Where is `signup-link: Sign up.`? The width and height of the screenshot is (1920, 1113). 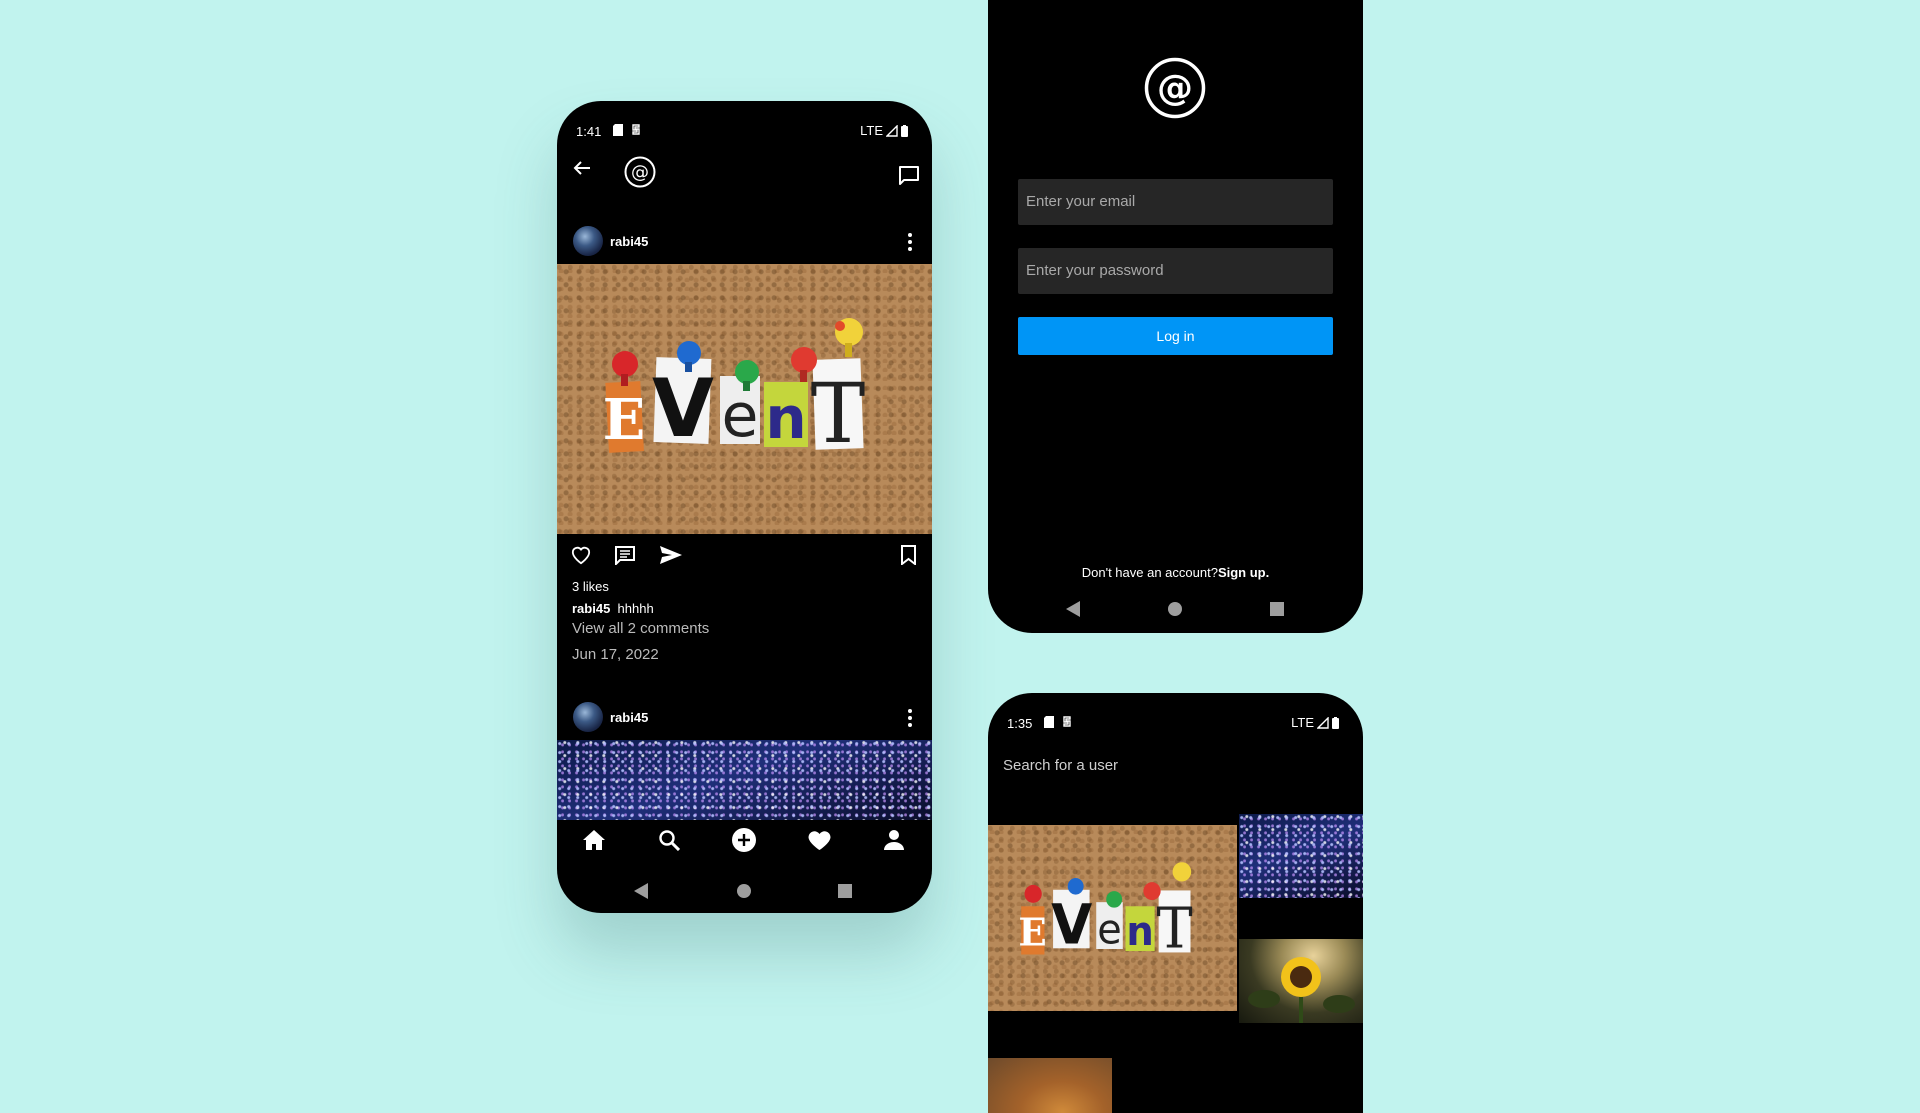
signup-link: Sign up. is located at coordinates (1243, 572).